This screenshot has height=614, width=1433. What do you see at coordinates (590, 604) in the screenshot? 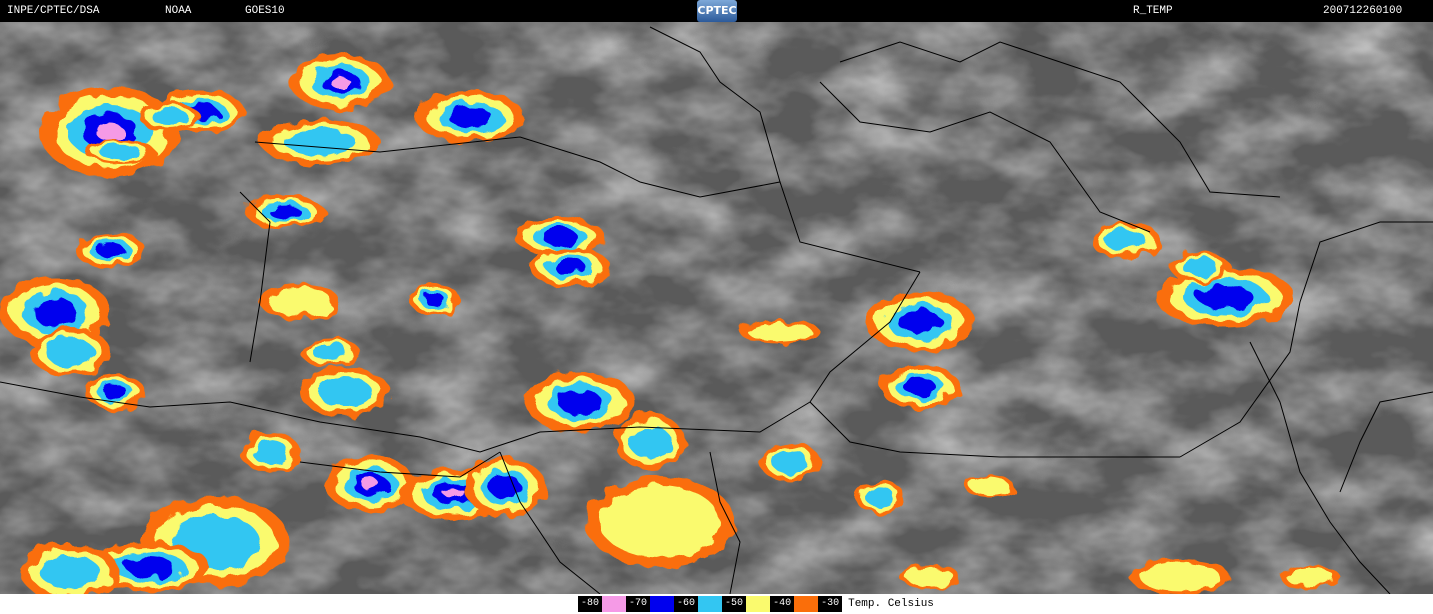
I see `legend-label: -80` at bounding box center [590, 604].